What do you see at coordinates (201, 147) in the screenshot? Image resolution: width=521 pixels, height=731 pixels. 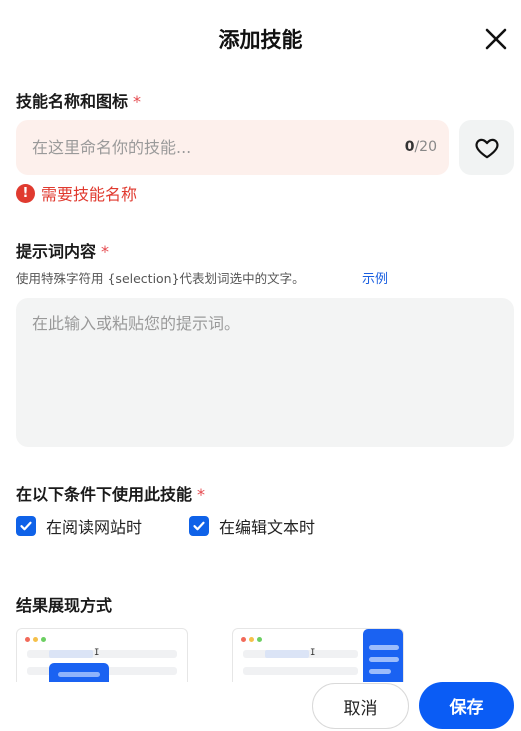 I see `skill-name-input` at bounding box center [201, 147].